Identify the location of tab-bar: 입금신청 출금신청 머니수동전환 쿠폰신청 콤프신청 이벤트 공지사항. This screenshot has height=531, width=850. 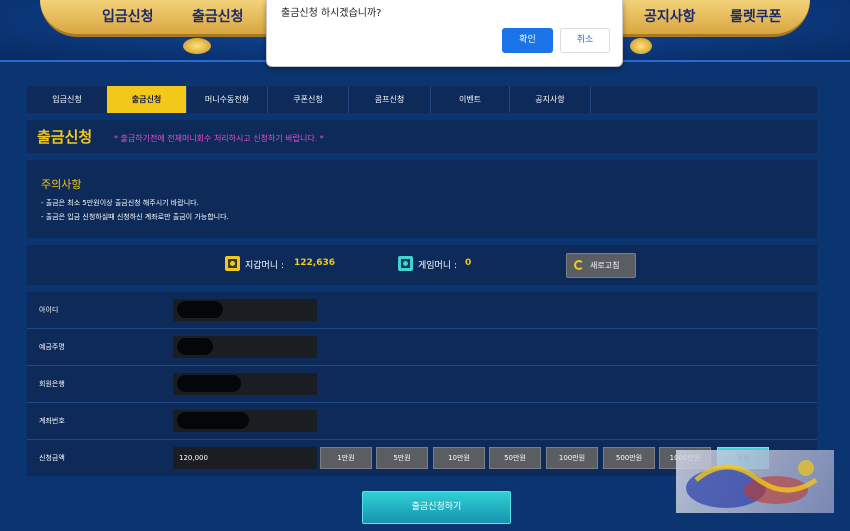
(422, 99).